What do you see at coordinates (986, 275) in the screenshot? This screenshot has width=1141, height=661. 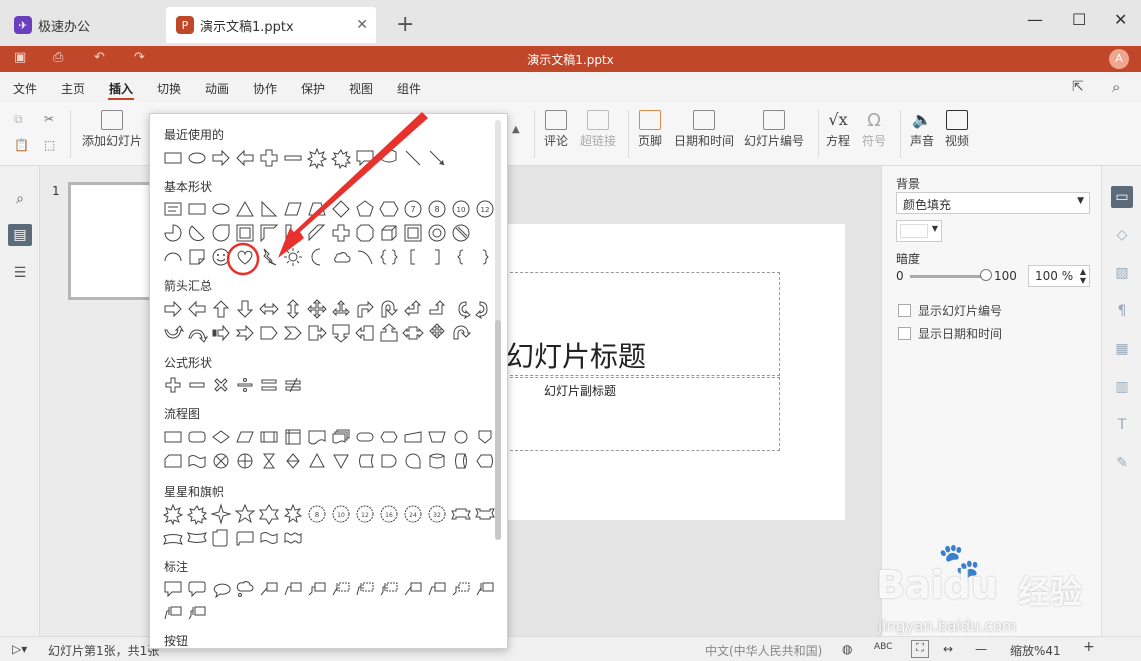 I see `darkness-slider-handle` at bounding box center [986, 275].